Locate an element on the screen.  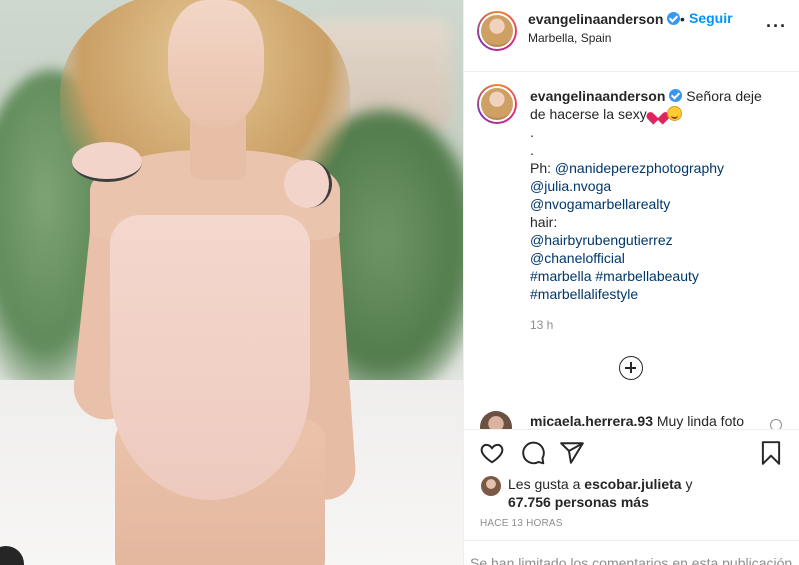
hashtag-links: #marbella #marbellabeauty is located at coordinates (655, 276).